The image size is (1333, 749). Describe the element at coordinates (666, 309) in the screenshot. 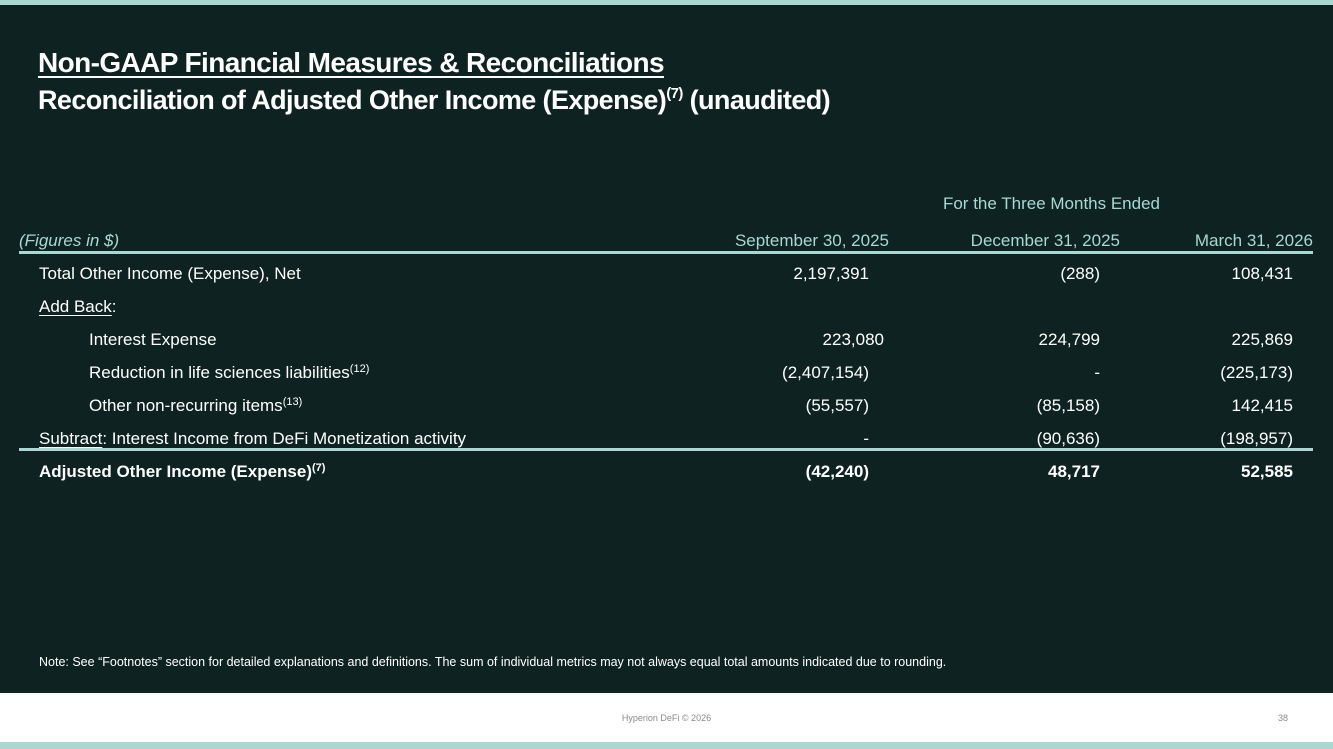

I see `table-row: Add Back:` at that location.